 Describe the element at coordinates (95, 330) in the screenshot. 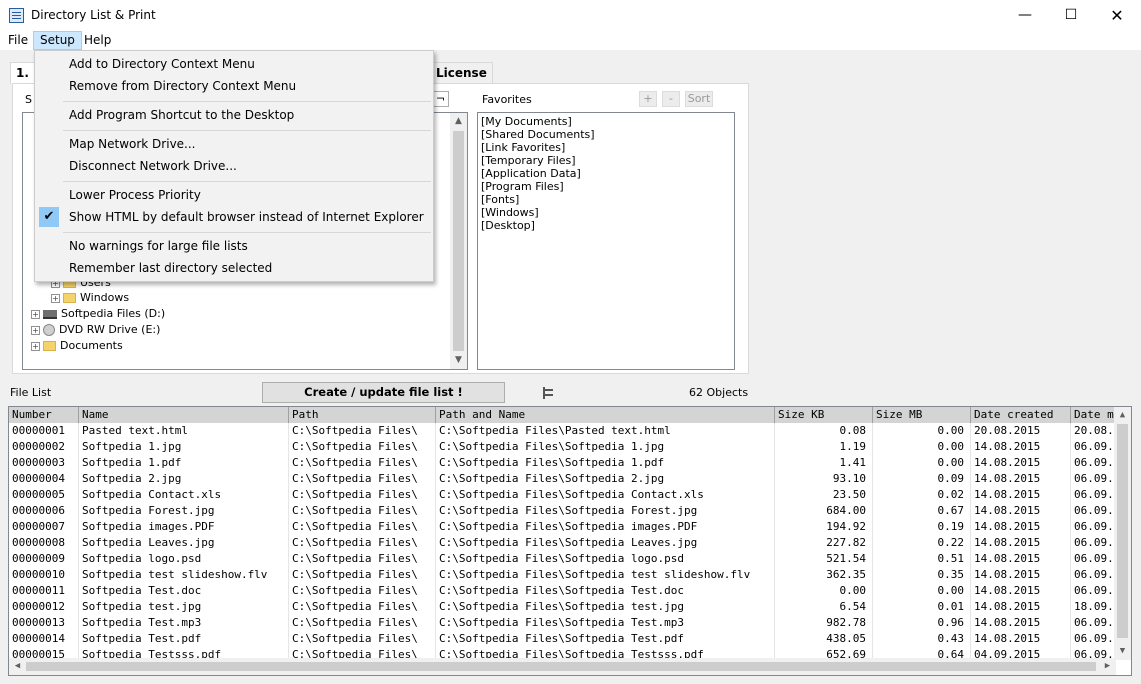

I see `tree-item-dvd-drive: + DVD RW Drive (E:)` at that location.